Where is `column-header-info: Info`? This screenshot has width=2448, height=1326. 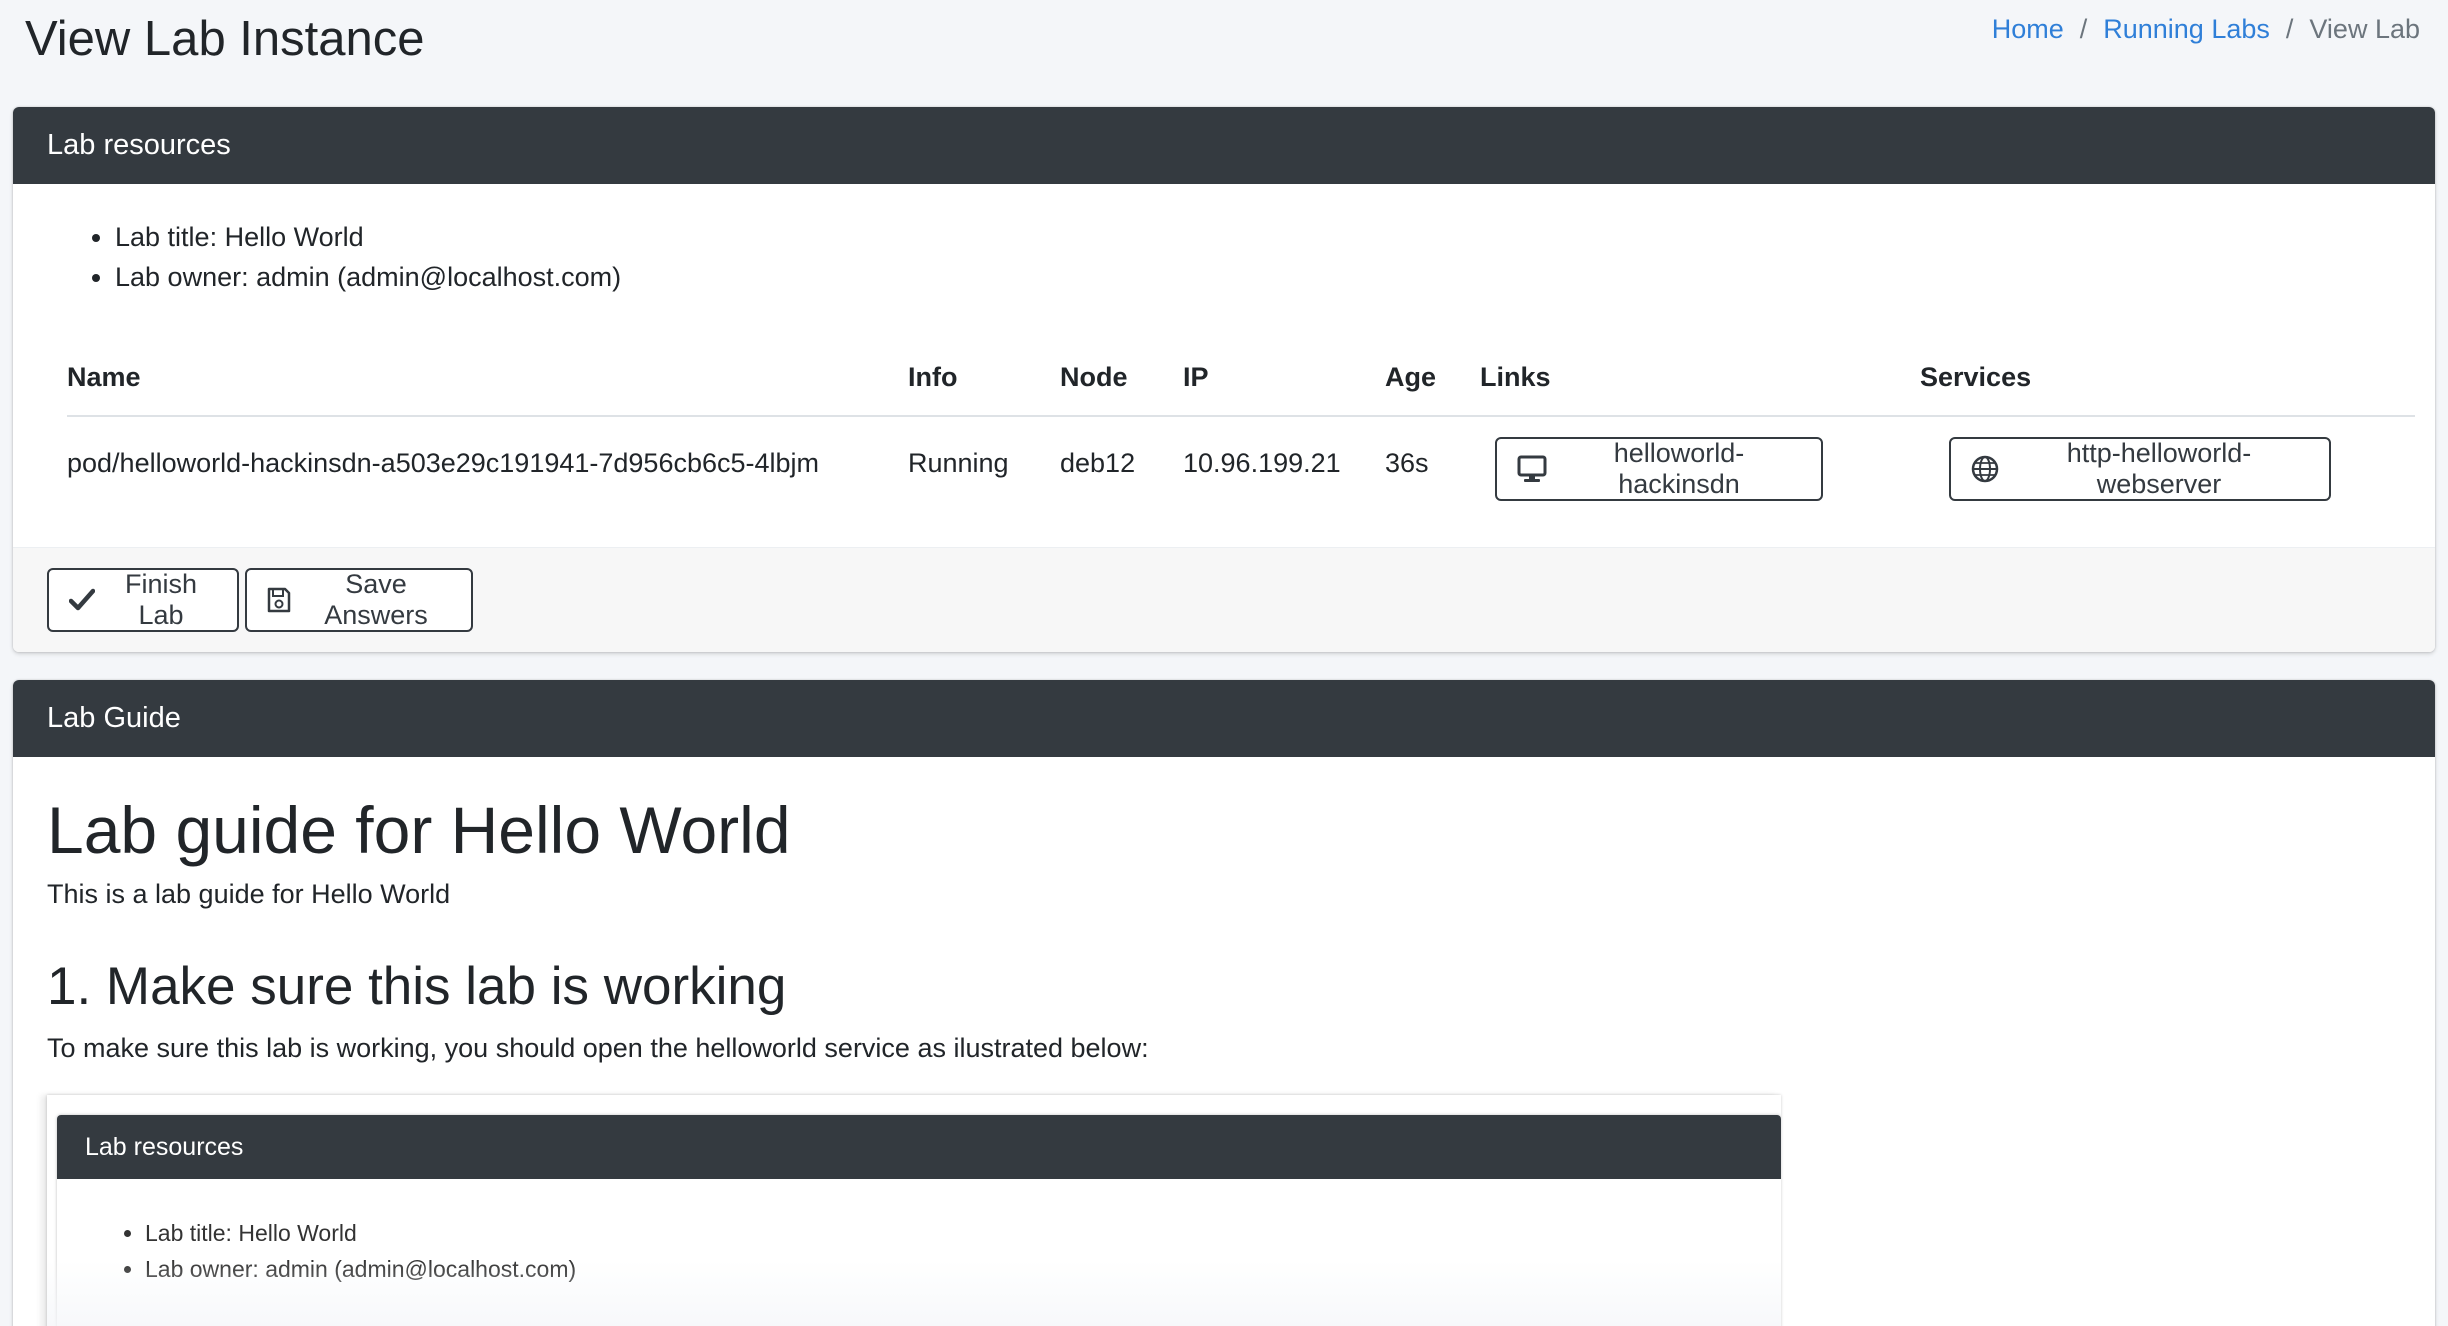
column-header-info: Info is located at coordinates (933, 377).